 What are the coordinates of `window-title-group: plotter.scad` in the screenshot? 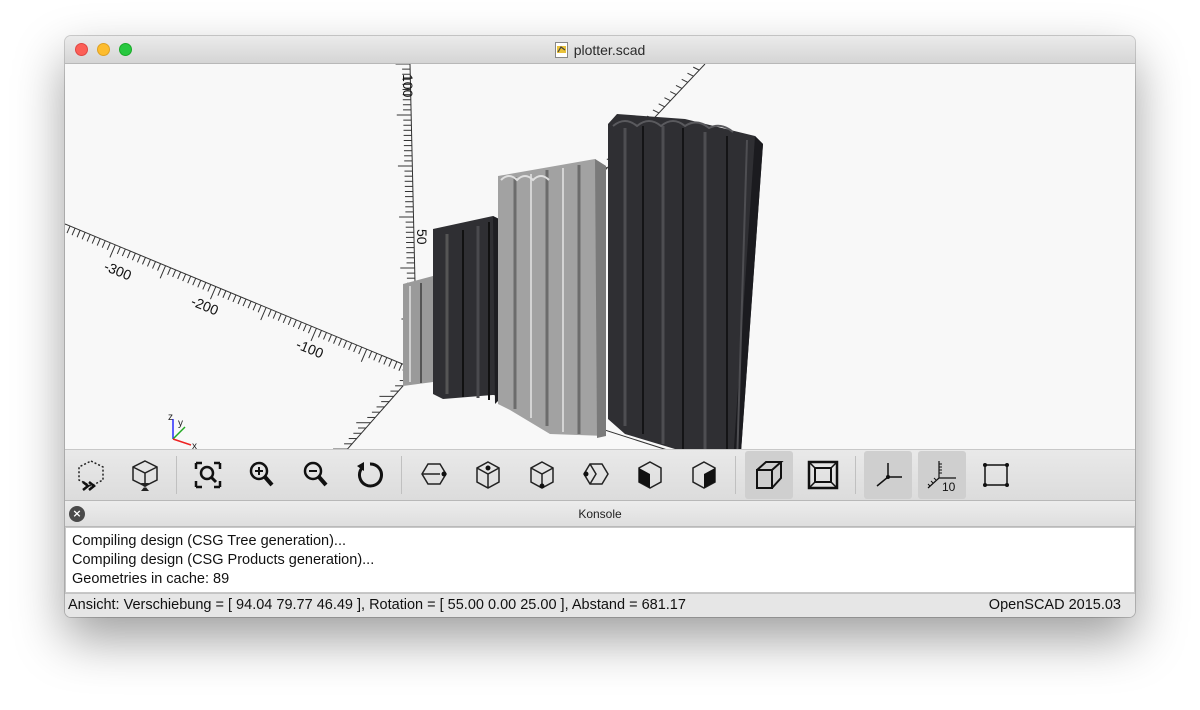 It's located at (600, 49).